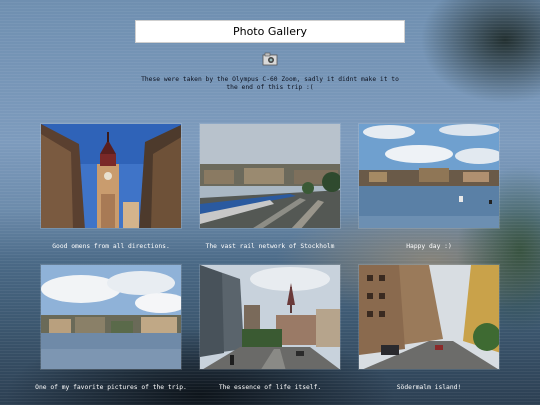  Describe the element at coordinates (111, 246) in the screenshot. I see `photo-caption-1: Good omens from all directions.` at that location.